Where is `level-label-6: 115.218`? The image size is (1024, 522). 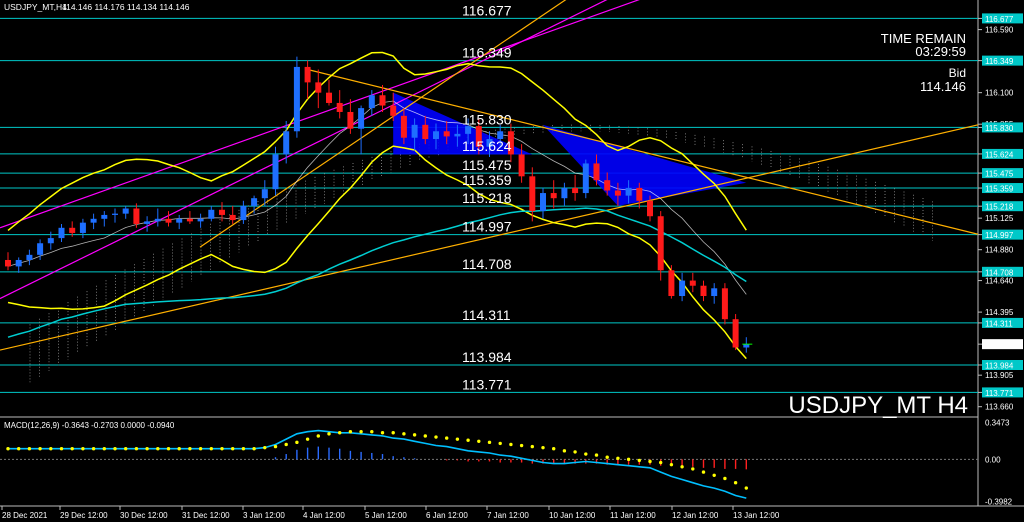
level-label-6: 115.218 is located at coordinates (487, 198).